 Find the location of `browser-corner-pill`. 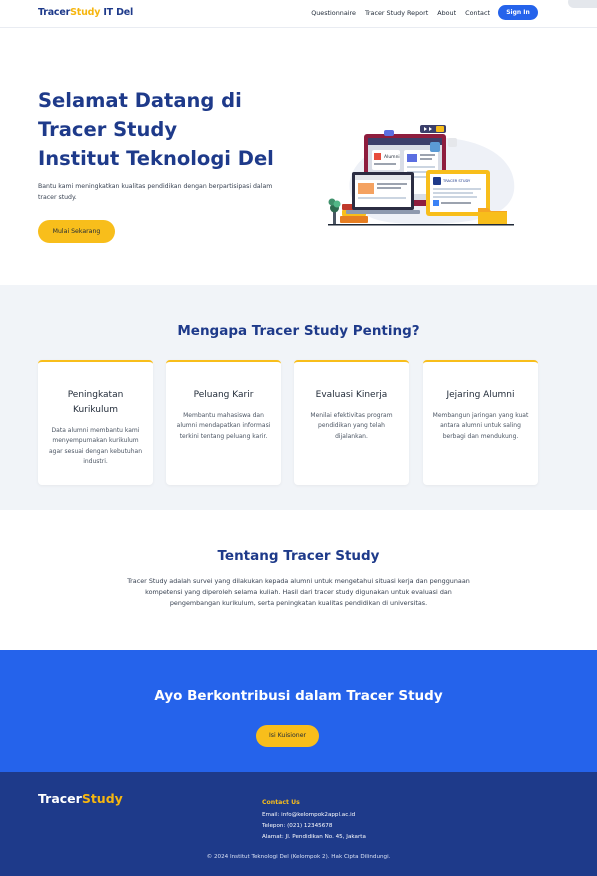

browser-corner-pill is located at coordinates (582, 4).